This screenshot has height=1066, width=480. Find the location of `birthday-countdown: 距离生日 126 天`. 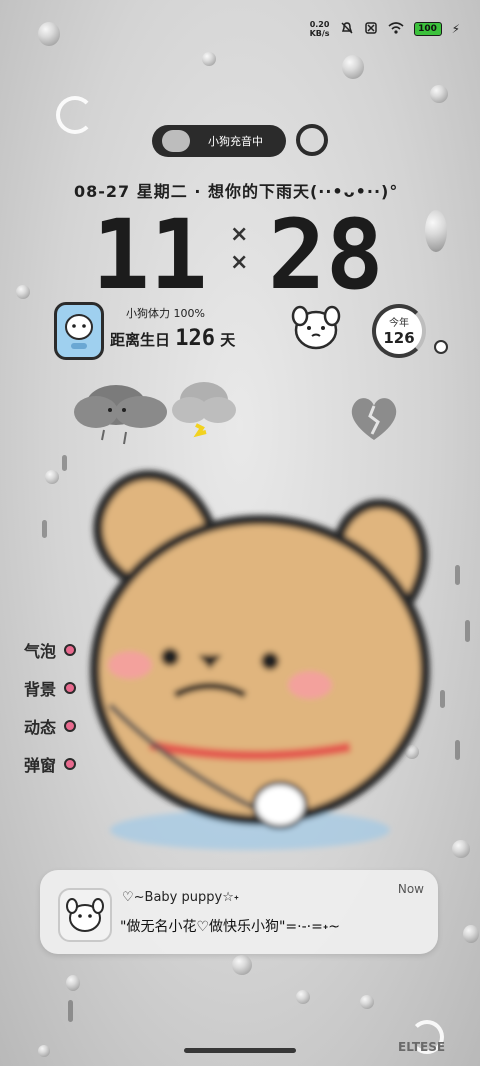

birthday-countdown: 距离生日 126 天 is located at coordinates (172, 338).